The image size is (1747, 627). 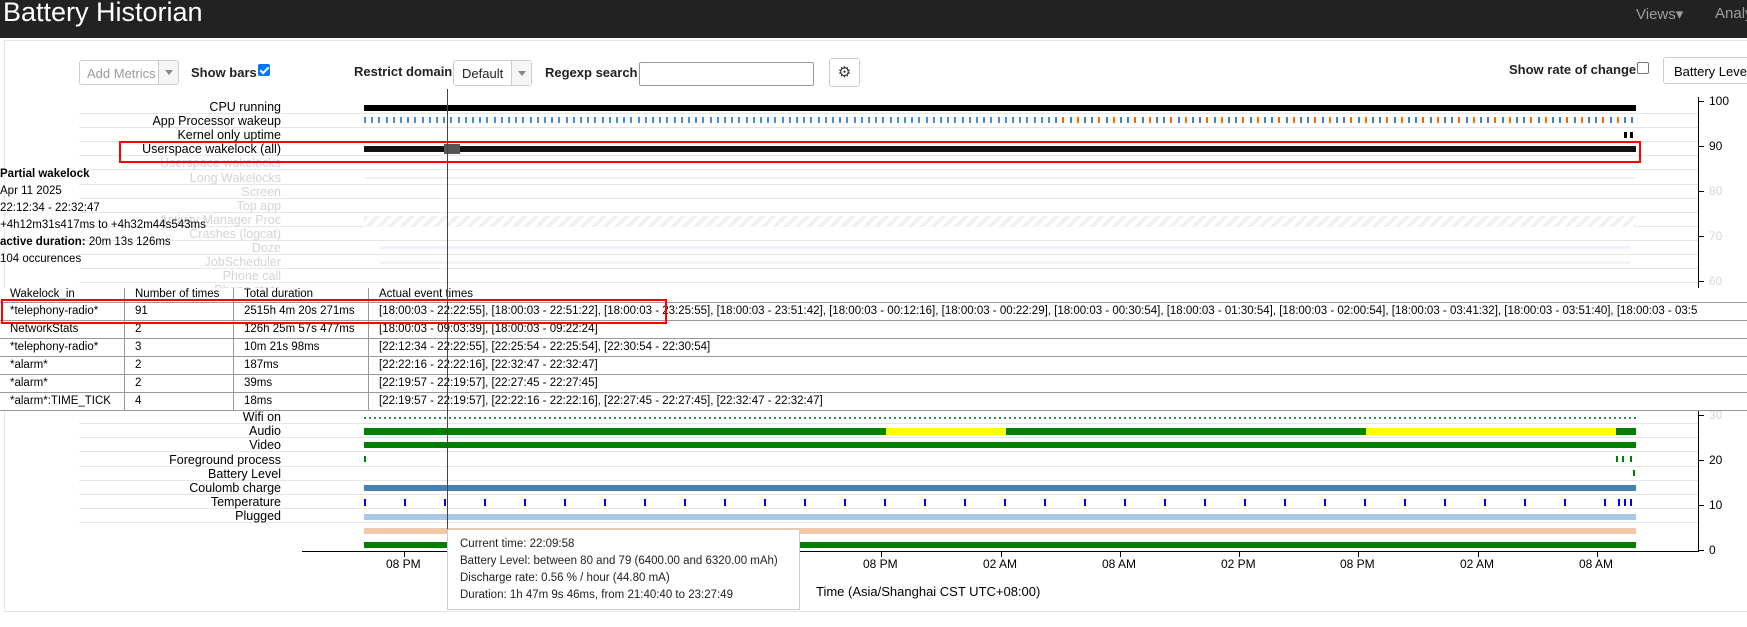 I want to click on add-metrics-dropdown: Add Metrics, so click(x=129, y=72).